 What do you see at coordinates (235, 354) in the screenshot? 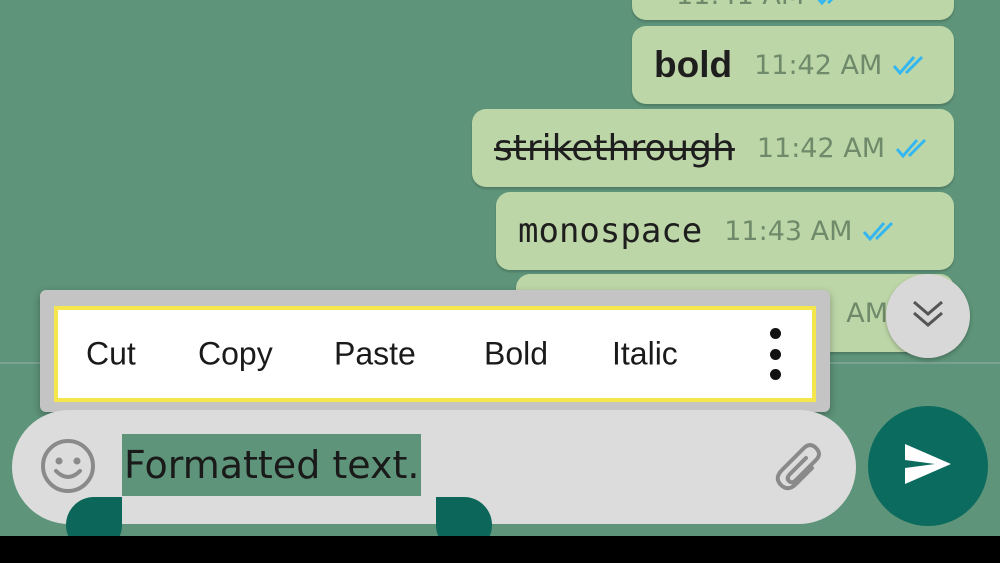
I see `menu-item-copy: Copy` at bounding box center [235, 354].